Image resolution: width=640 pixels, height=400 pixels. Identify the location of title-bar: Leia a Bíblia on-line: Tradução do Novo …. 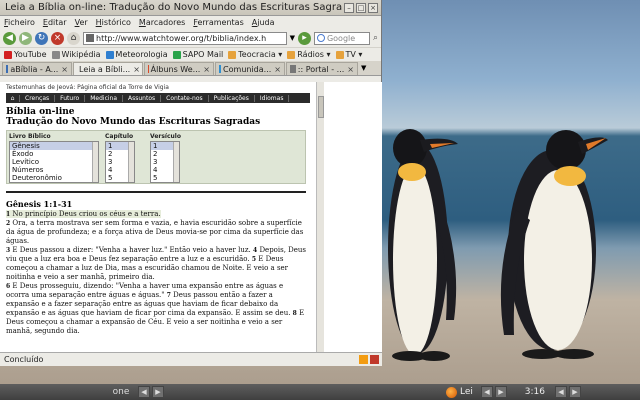
(190, 8).